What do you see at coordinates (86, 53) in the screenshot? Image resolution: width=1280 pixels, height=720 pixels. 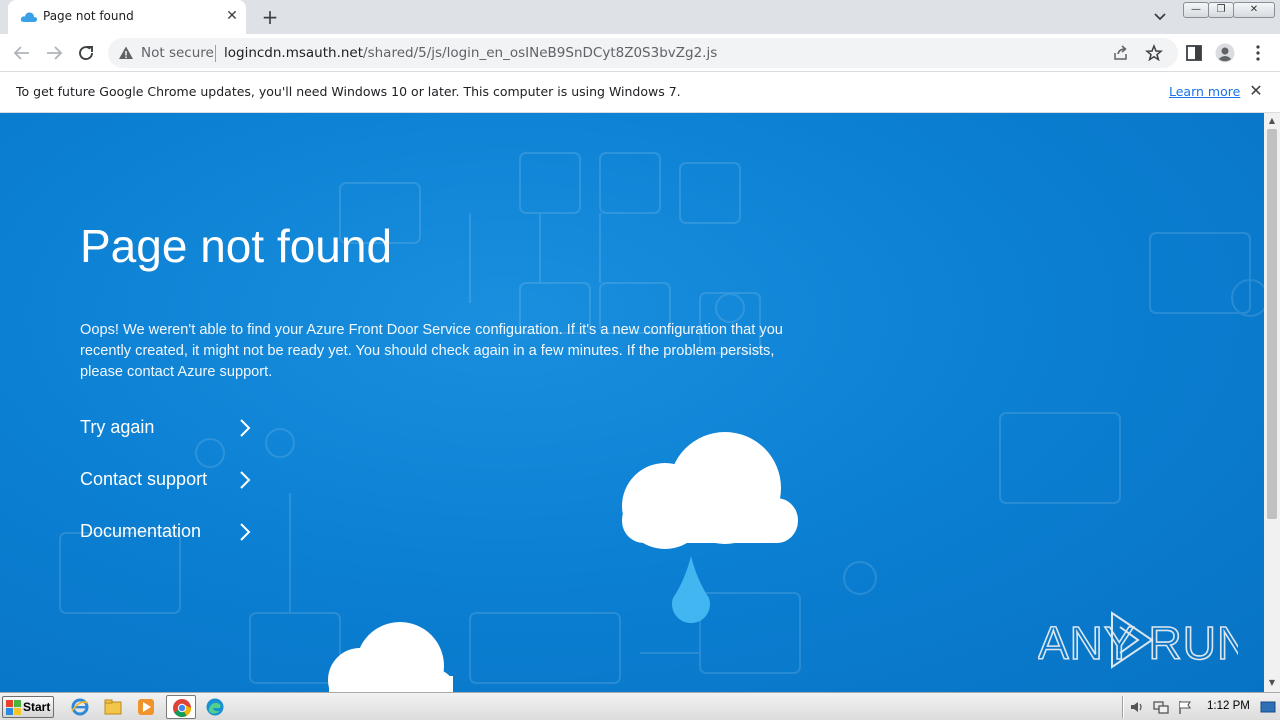 I see `reload-icon` at bounding box center [86, 53].